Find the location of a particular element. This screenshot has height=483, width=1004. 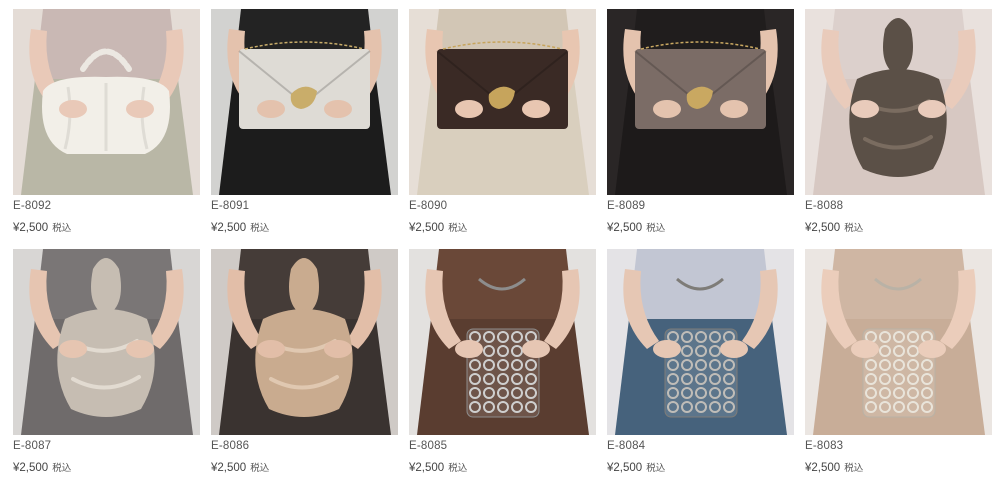

product-card: E-8089 ¥2,500 税込 is located at coordinates (700, 121).